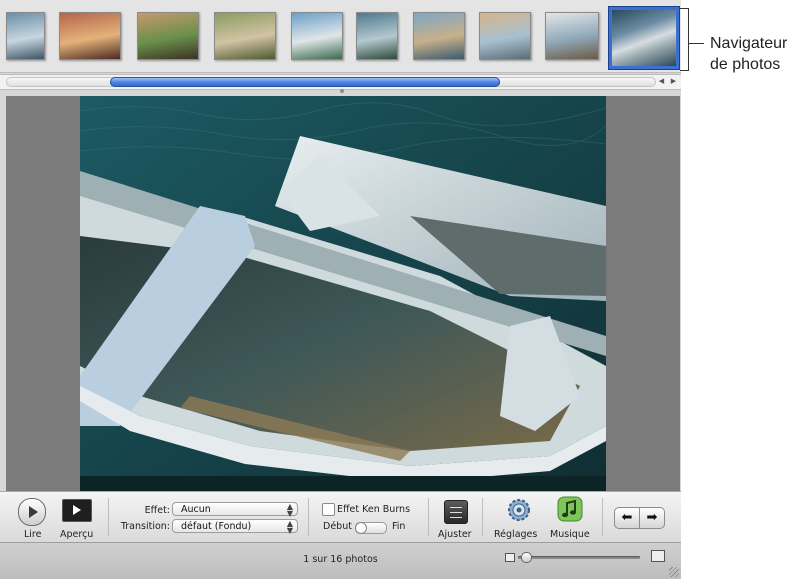 The height and width of the screenshot is (579, 807). I want to click on callout-line-2: de photos, so click(745, 64).